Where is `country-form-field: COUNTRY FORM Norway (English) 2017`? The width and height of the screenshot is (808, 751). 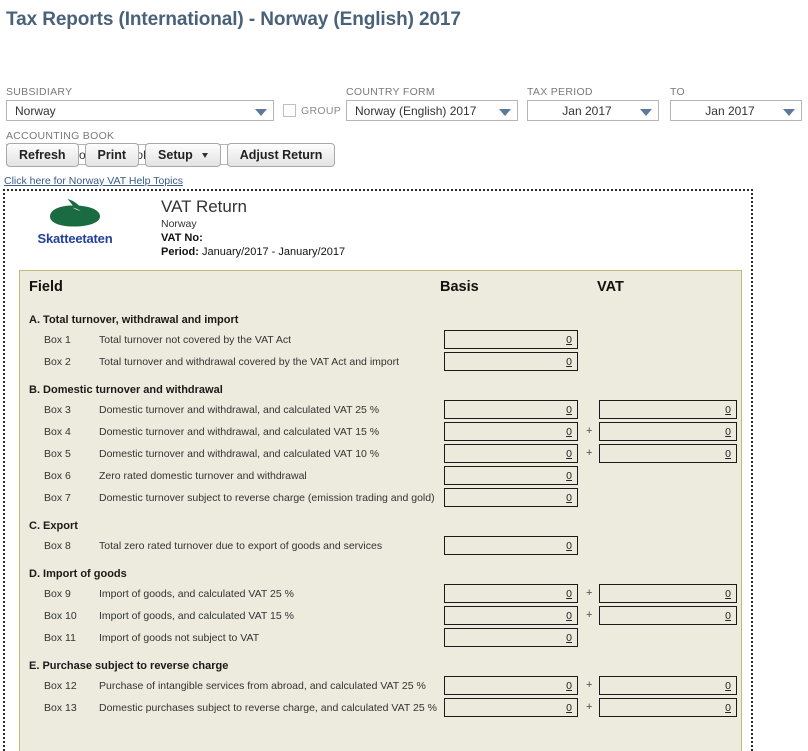 country-form-field: COUNTRY FORM Norway (English) 2017 is located at coordinates (432, 103).